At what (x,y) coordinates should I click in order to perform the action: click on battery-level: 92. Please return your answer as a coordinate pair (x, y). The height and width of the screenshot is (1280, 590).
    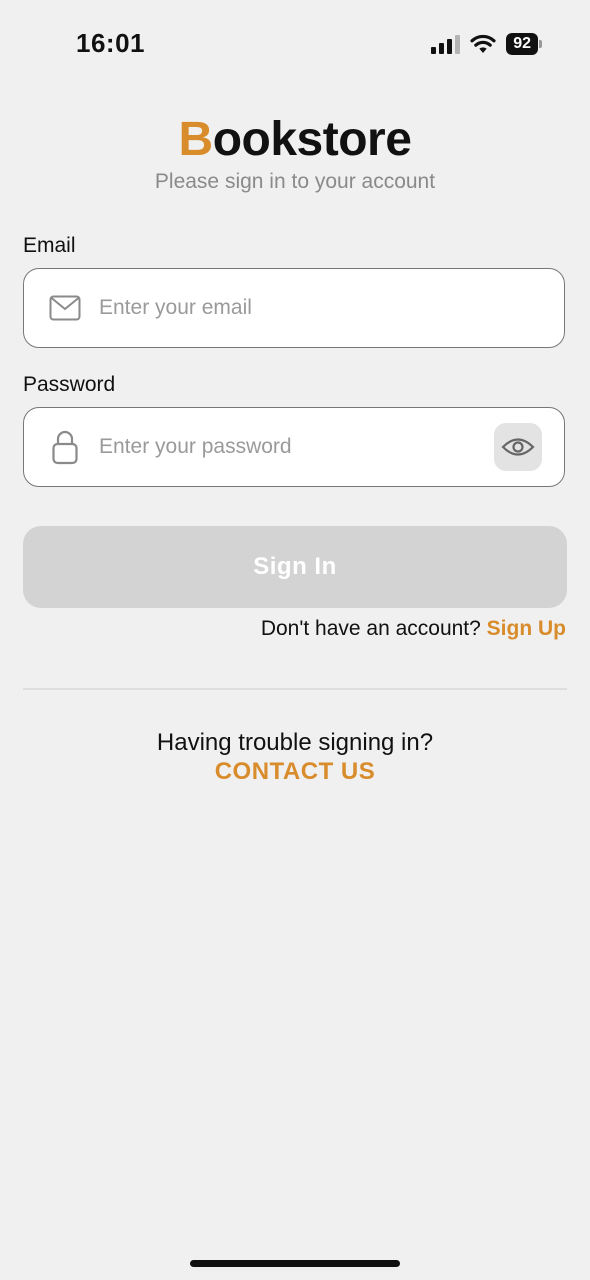
    Looking at the image, I should click on (522, 44).